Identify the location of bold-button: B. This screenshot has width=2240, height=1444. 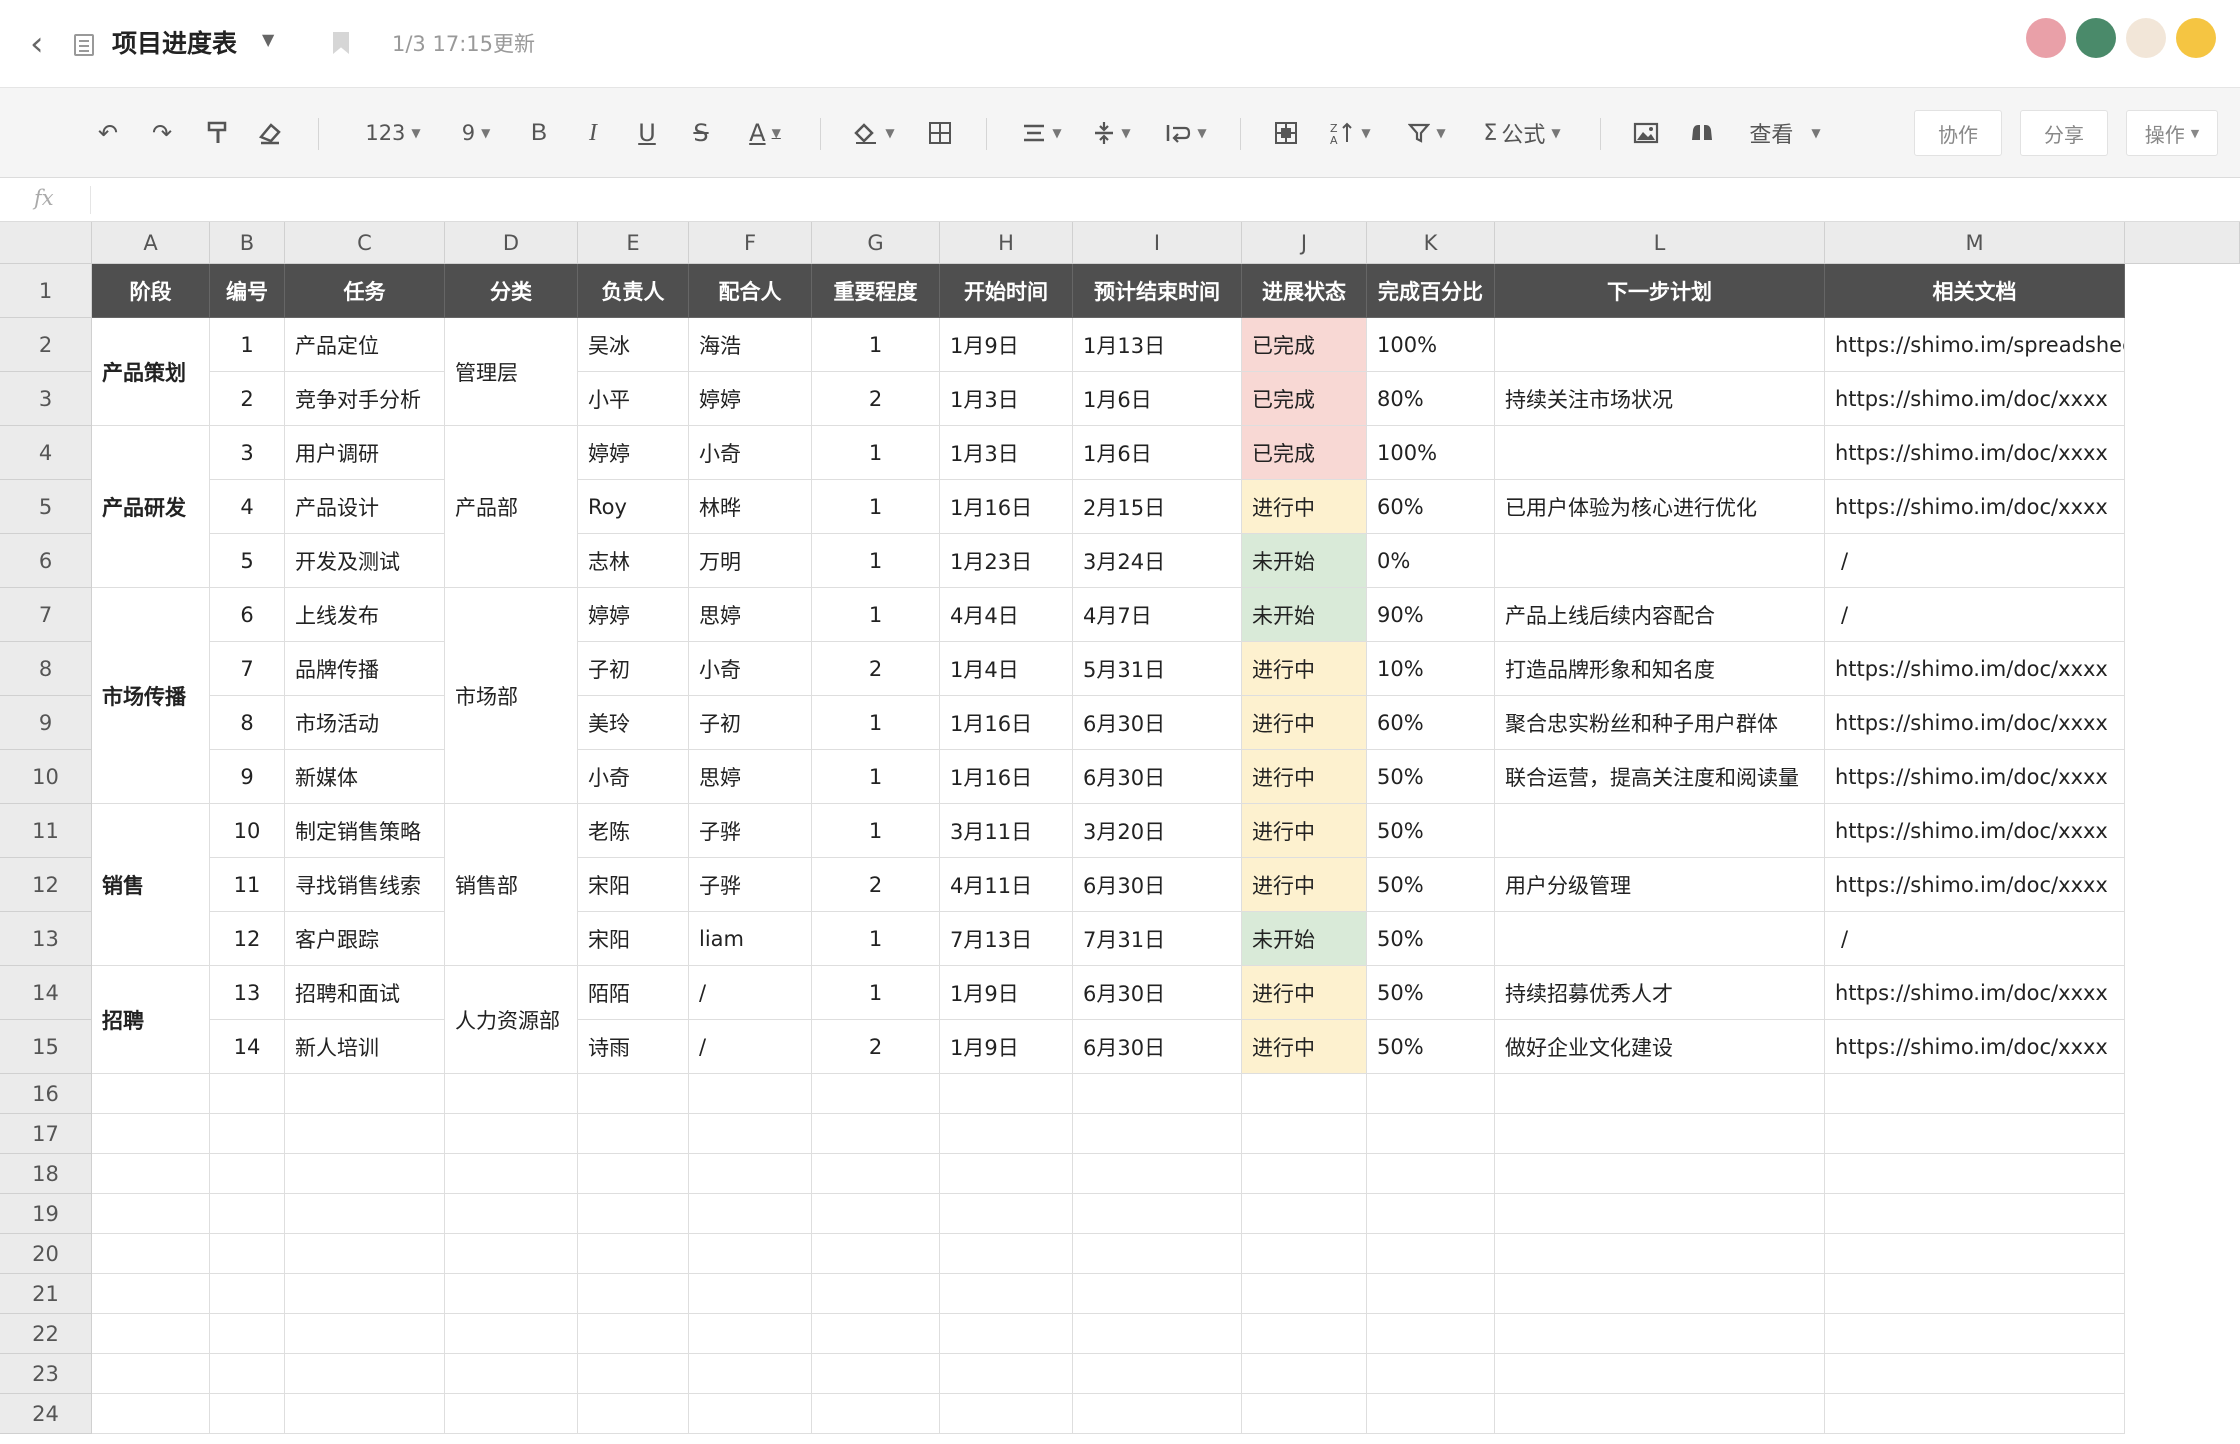
(539, 133).